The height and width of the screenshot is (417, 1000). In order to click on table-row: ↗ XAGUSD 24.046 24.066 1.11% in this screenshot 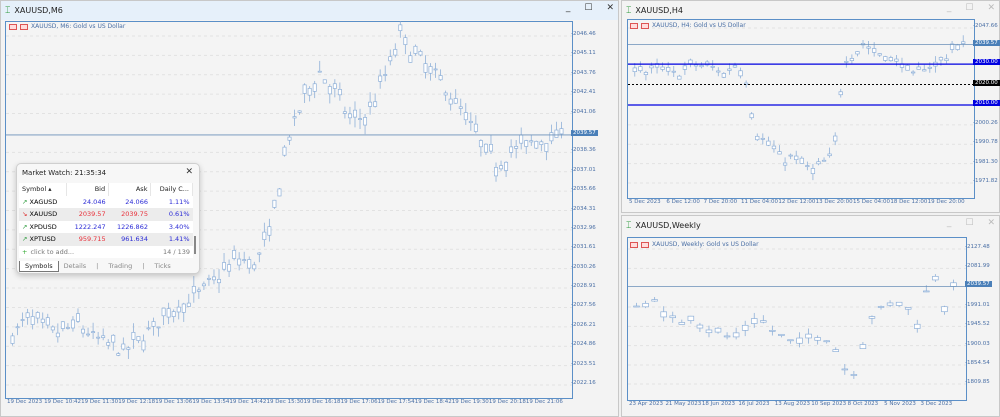, I will do `click(106, 202)`.